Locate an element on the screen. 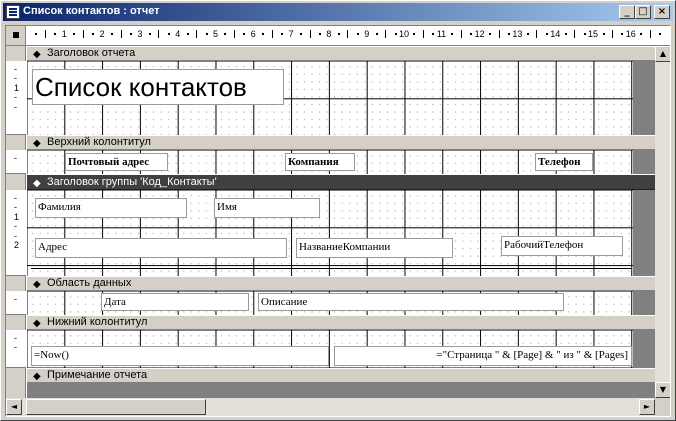  ruler-number: 3 is located at coordinates (140, 34).